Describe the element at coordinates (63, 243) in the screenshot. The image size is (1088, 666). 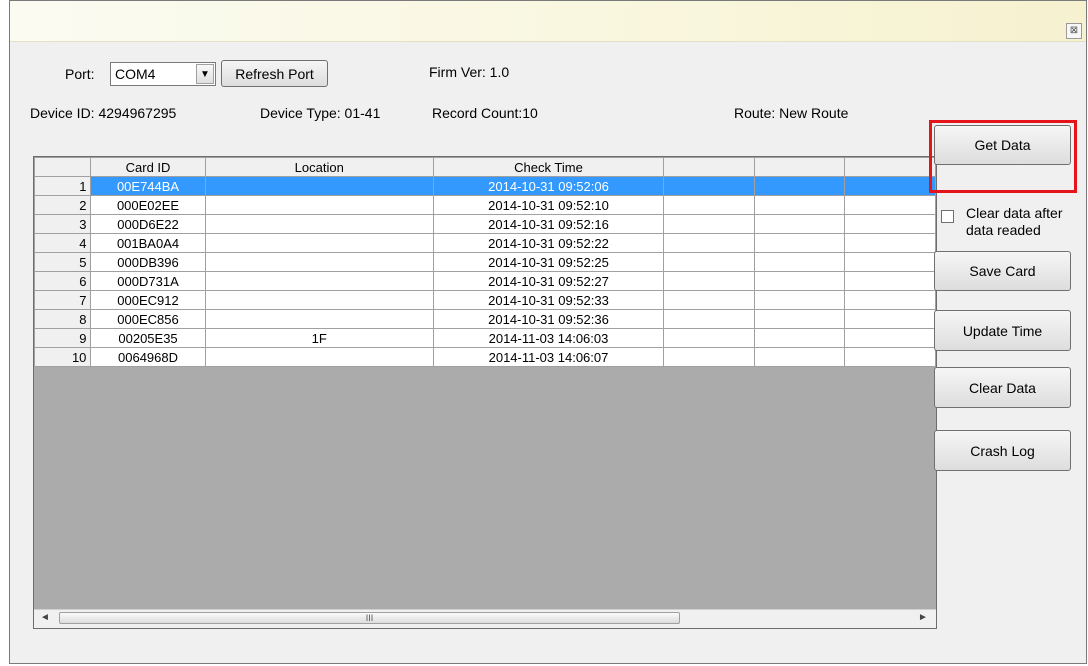
I see `row-number-cell: 4` at that location.